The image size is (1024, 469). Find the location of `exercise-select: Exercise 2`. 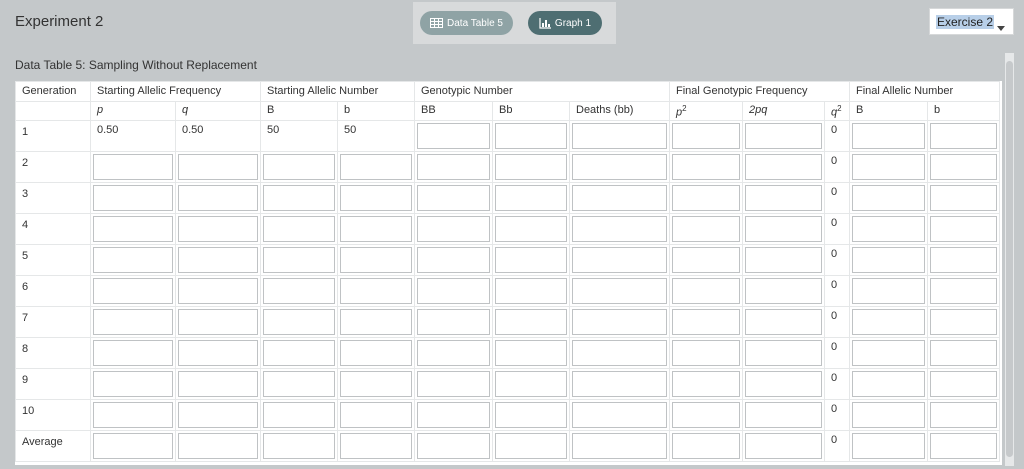

exercise-select: Exercise 2 is located at coordinates (971, 21).